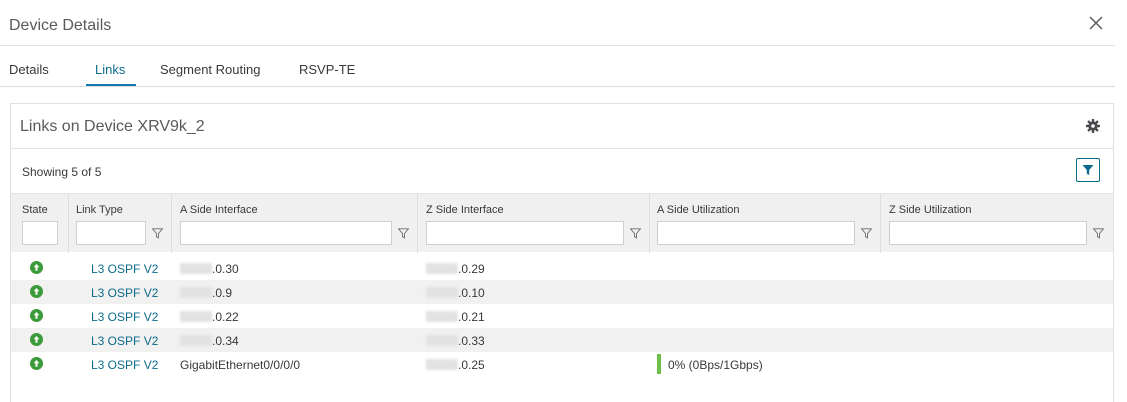 This screenshot has width=1127, height=402. What do you see at coordinates (60, 25) in the screenshot?
I see `dialog-title: Device Details` at bounding box center [60, 25].